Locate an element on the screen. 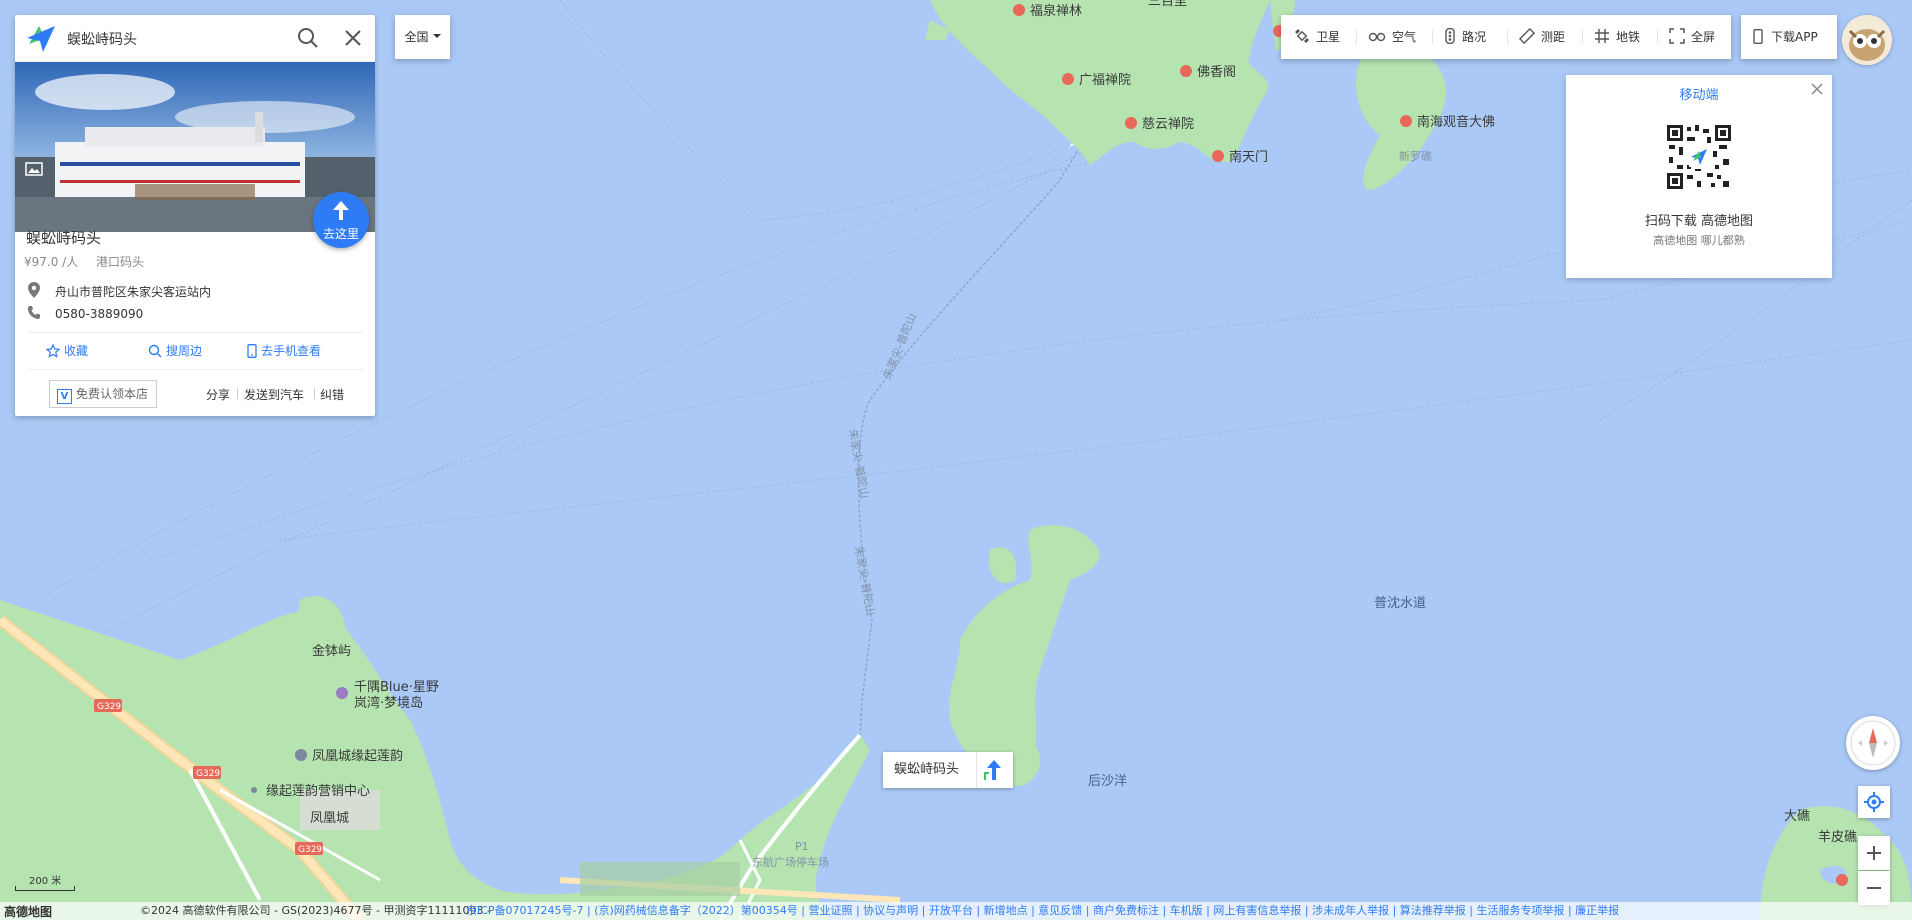  locate-button is located at coordinates (1874, 802).